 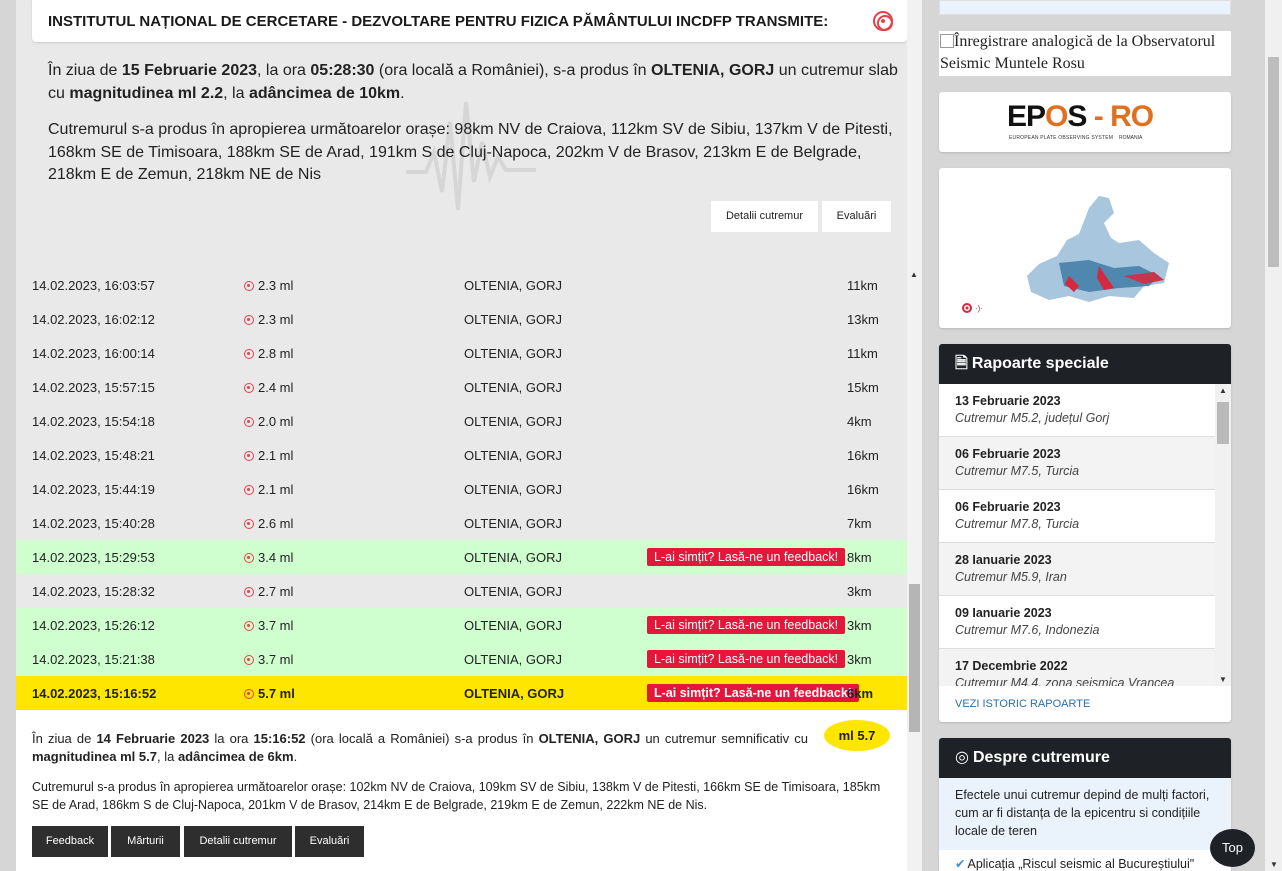 What do you see at coordinates (1077, 463) in the screenshot?
I see `report-item: 06 Februarie 2023 Cutremur M7.5, Turcia` at bounding box center [1077, 463].